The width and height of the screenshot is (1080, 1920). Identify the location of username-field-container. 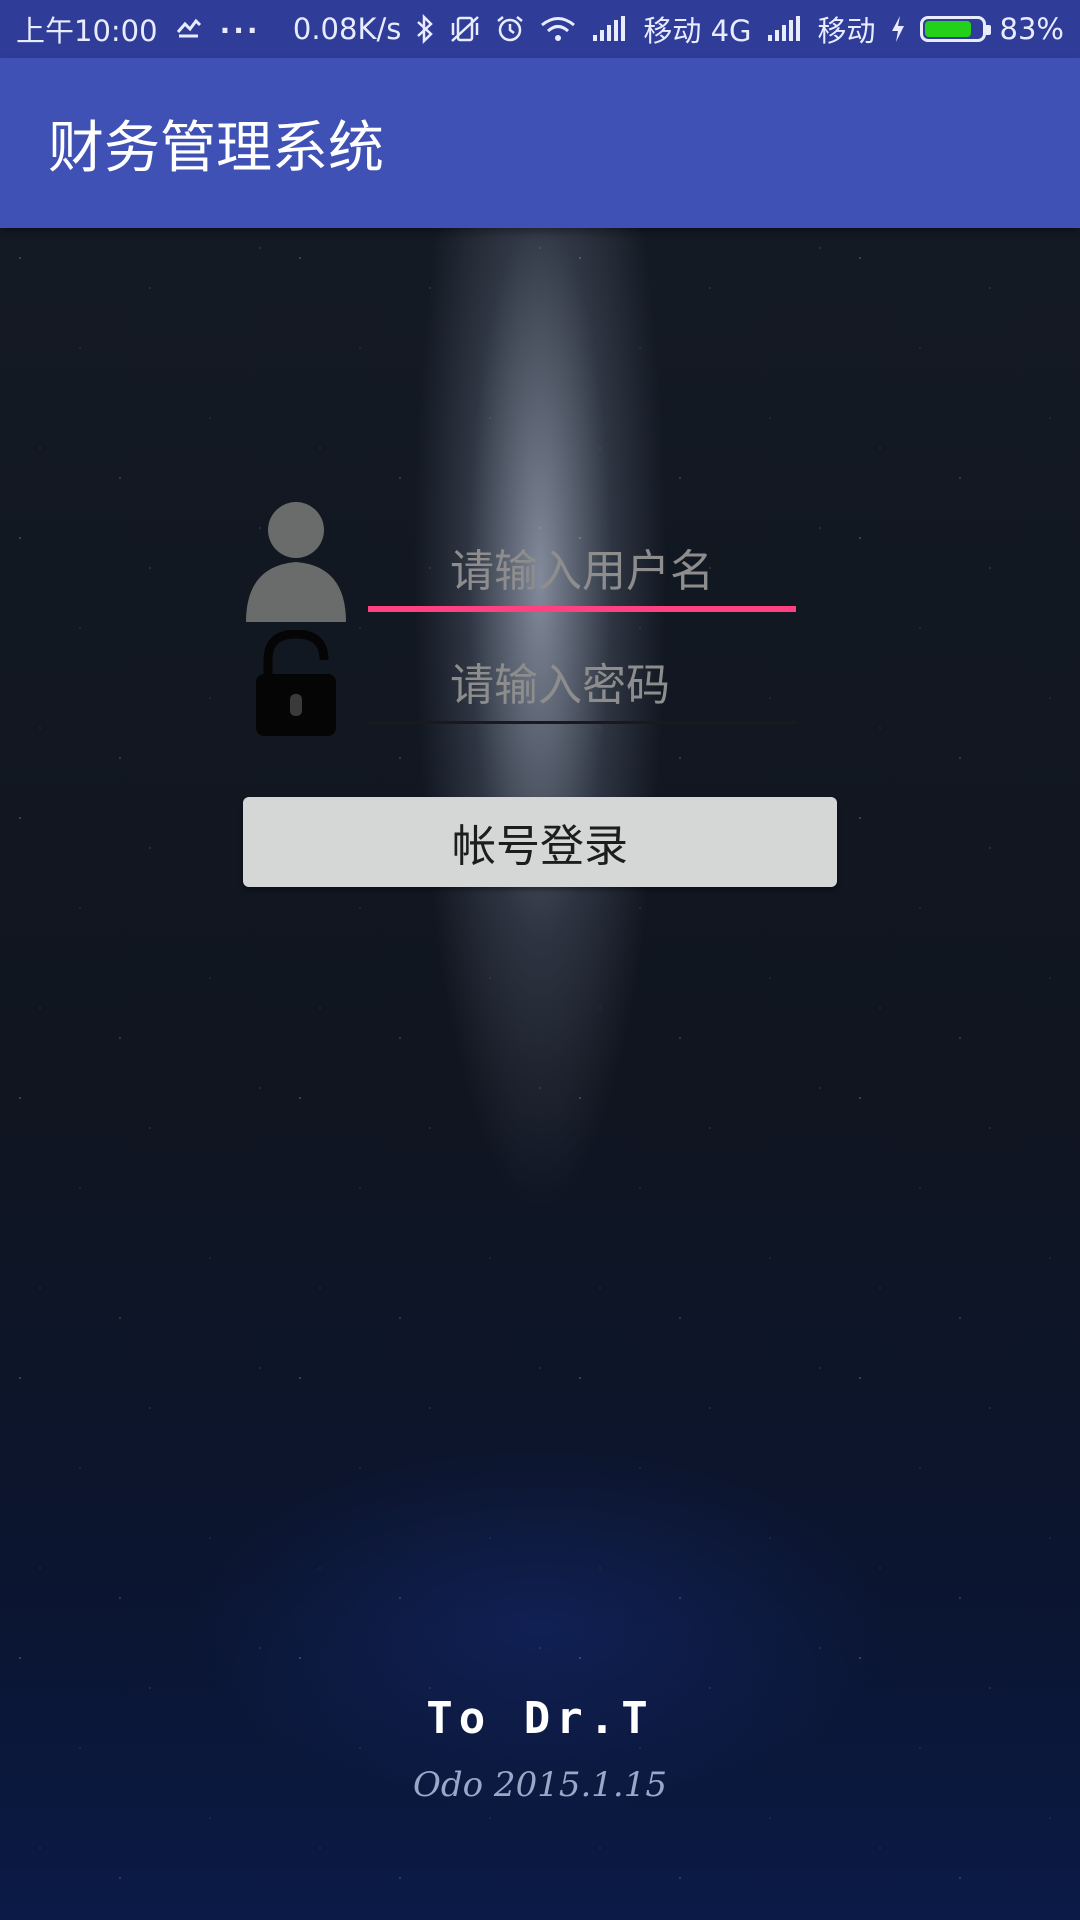
(582, 574).